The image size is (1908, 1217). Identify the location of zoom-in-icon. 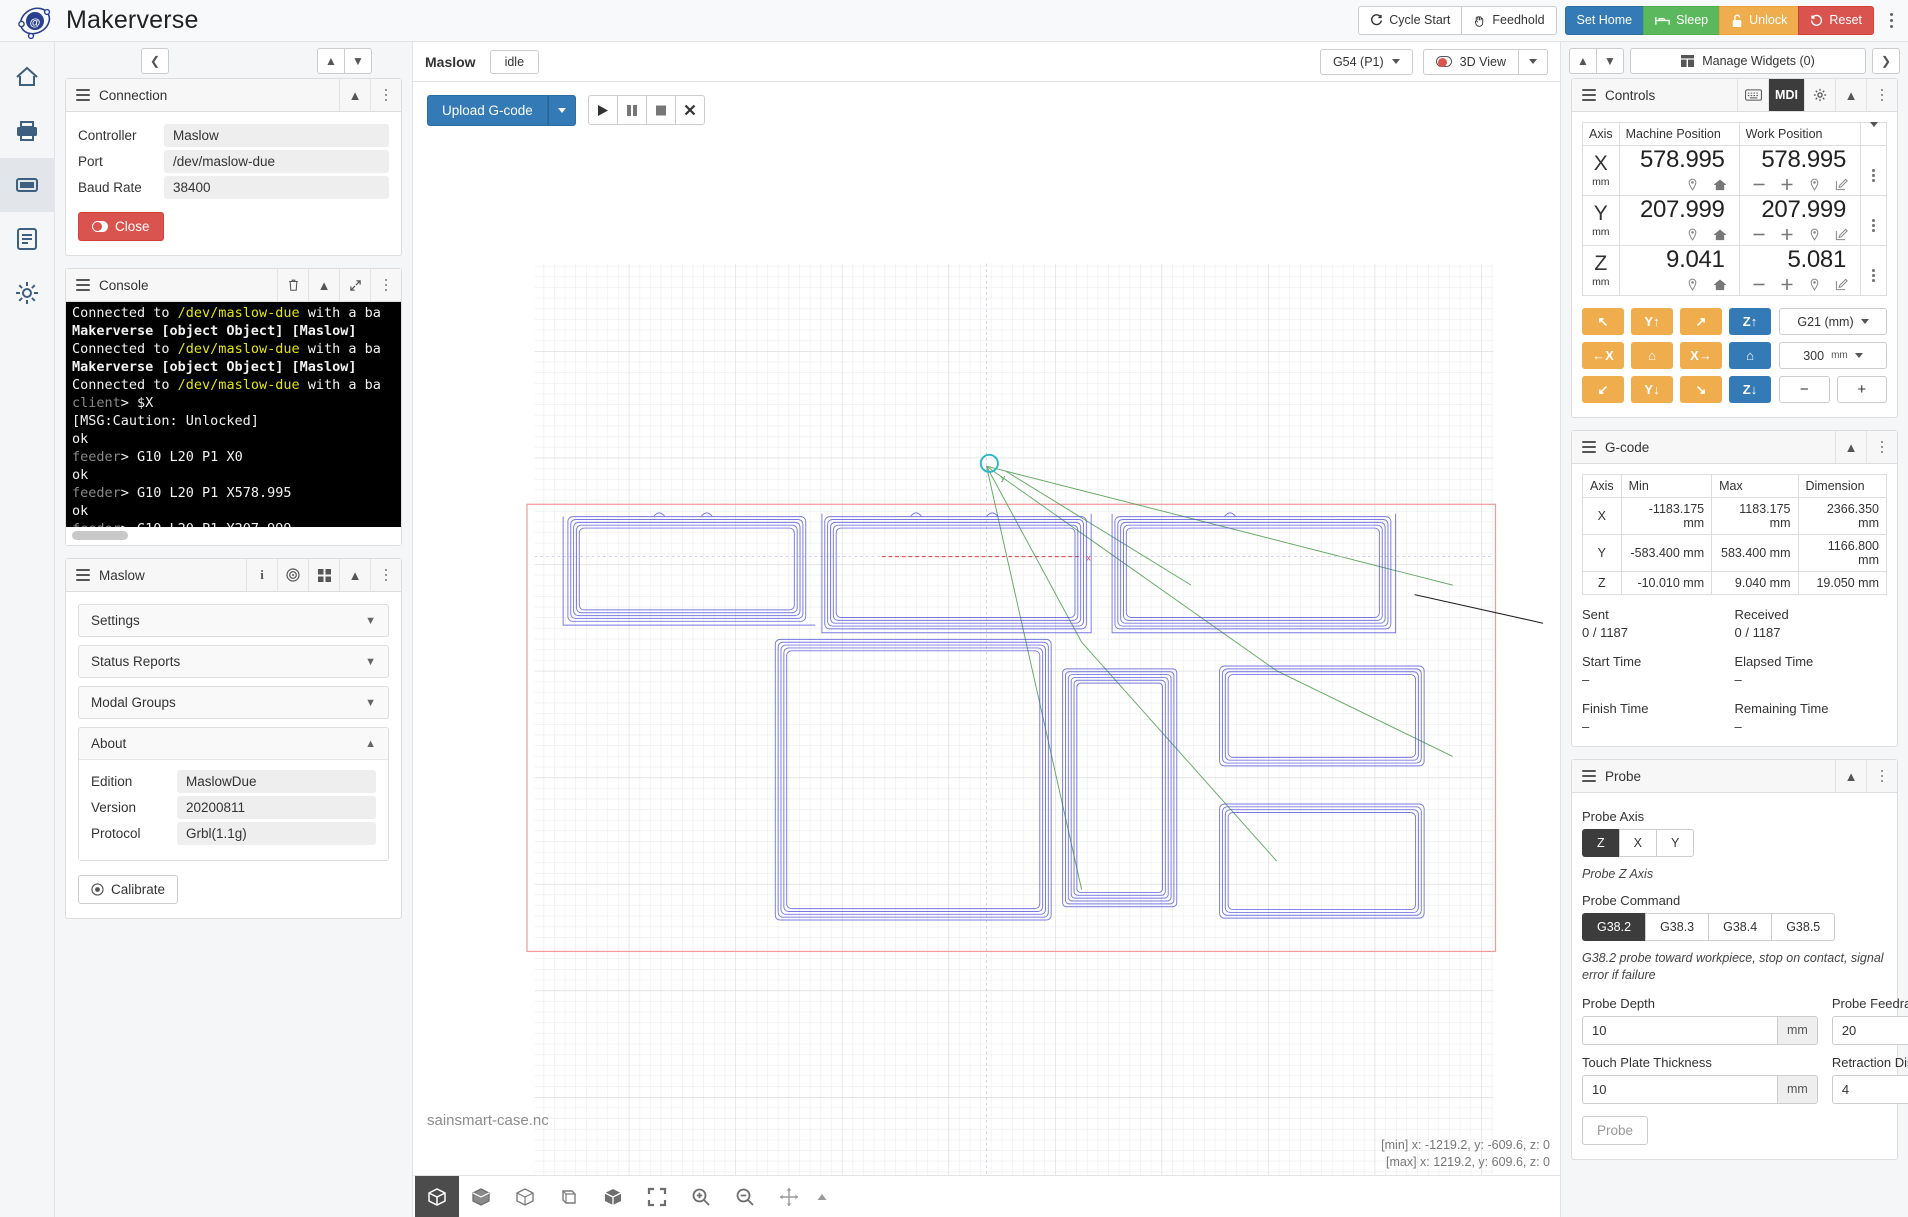
(701, 1196).